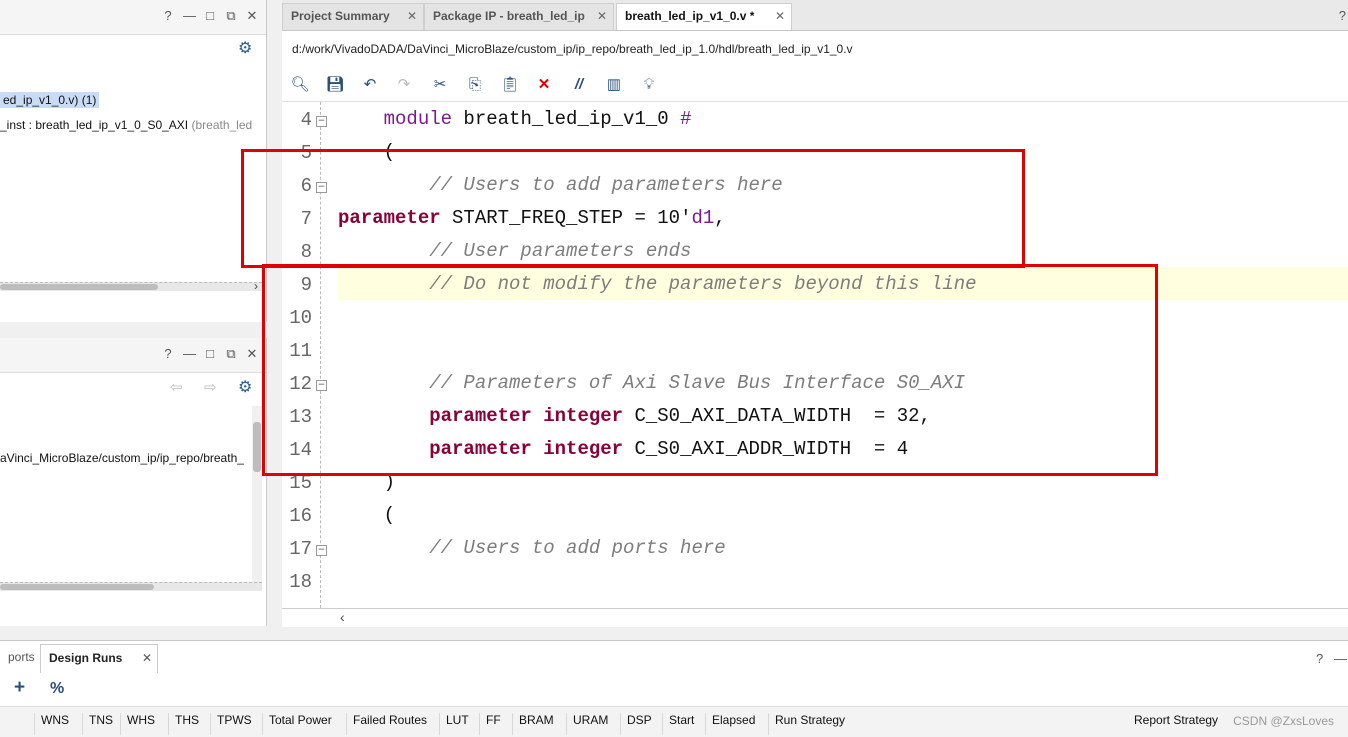 This screenshot has height=737, width=1348. What do you see at coordinates (19, 688) in the screenshot?
I see `add-run-button: +` at bounding box center [19, 688].